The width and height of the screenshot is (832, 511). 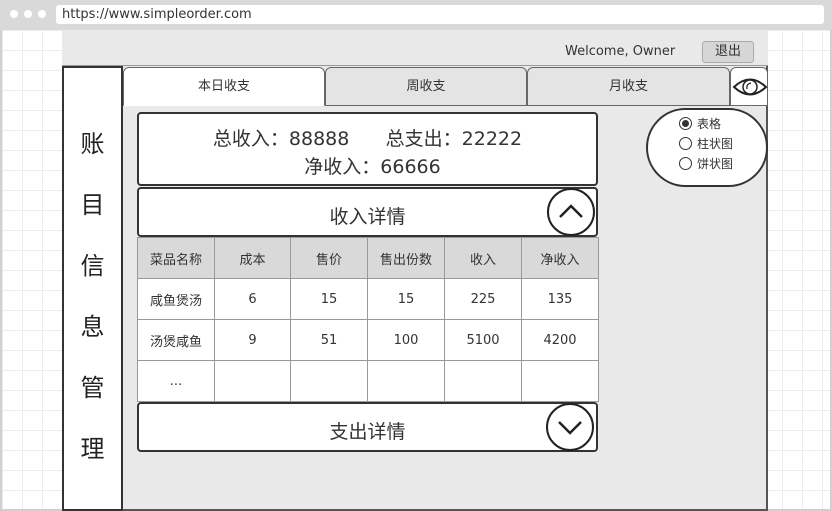 I want to click on table-cell: 225, so click(x=483, y=299).